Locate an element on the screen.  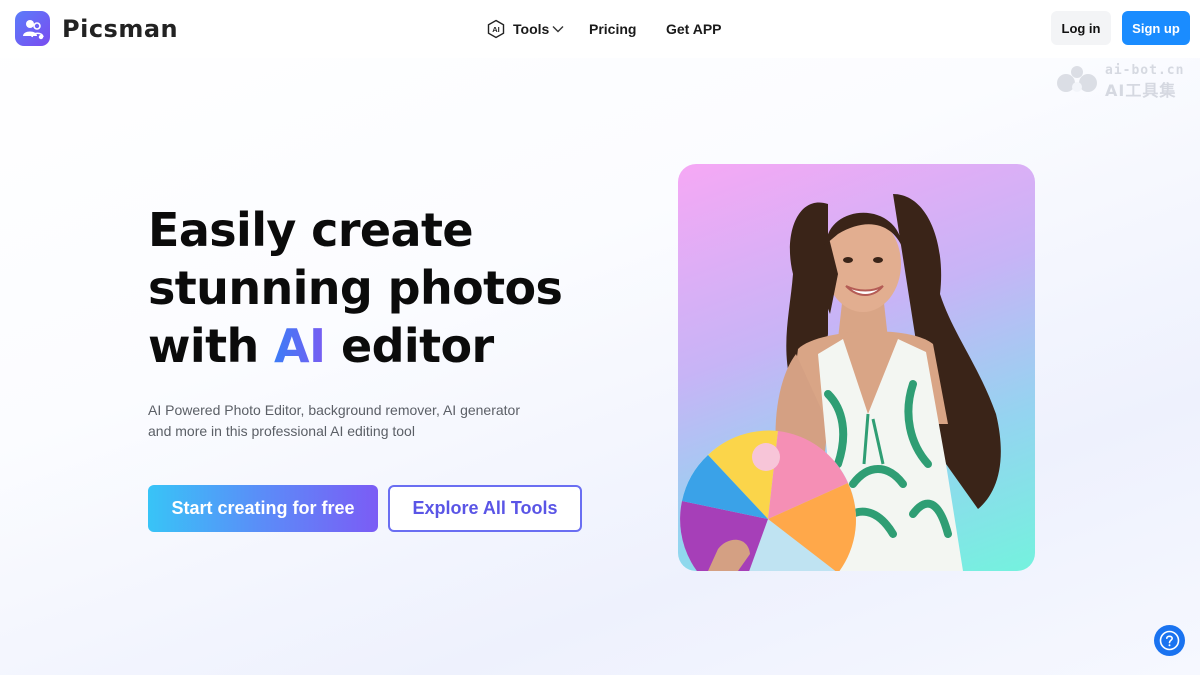
hero-title-highlight: AI is located at coordinates (300, 346).